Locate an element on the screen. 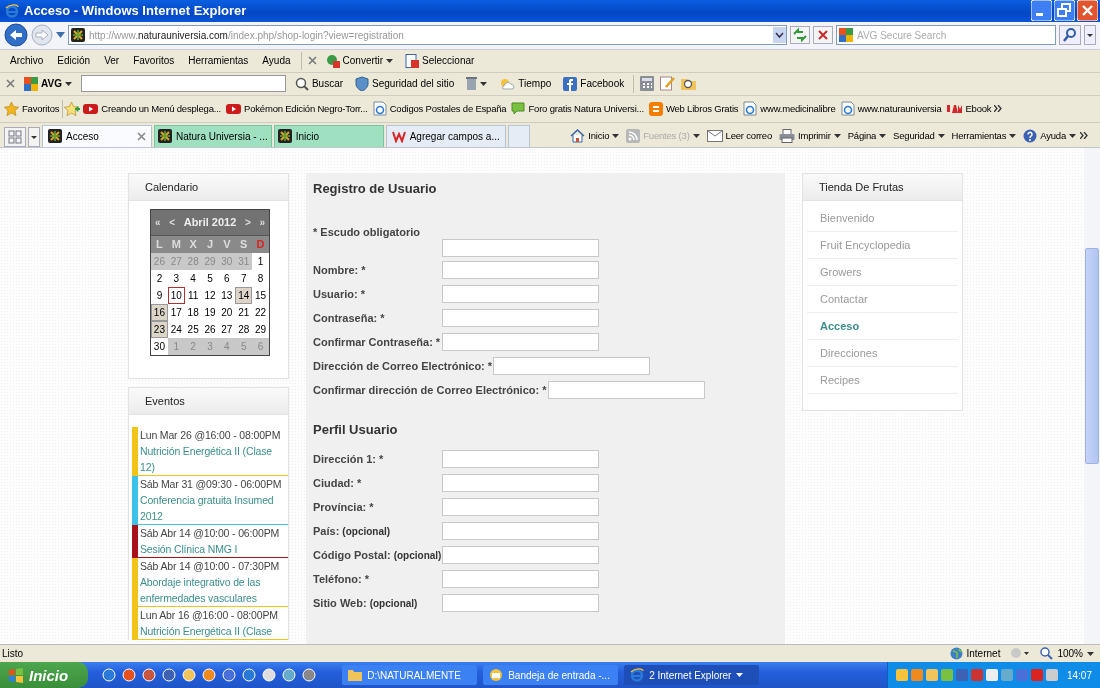  address-field: http://www.naturauniversia.com/index.php/shop-login?view=registration is located at coordinates (427, 35).